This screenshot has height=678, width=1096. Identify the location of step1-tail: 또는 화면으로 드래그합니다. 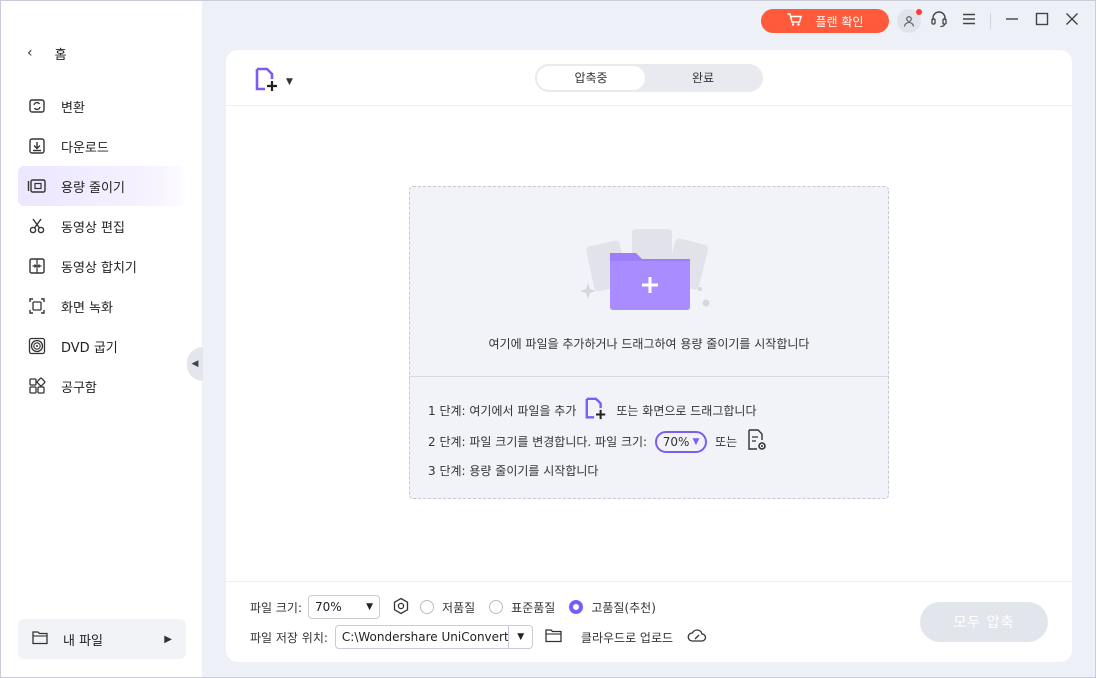
(686, 411).